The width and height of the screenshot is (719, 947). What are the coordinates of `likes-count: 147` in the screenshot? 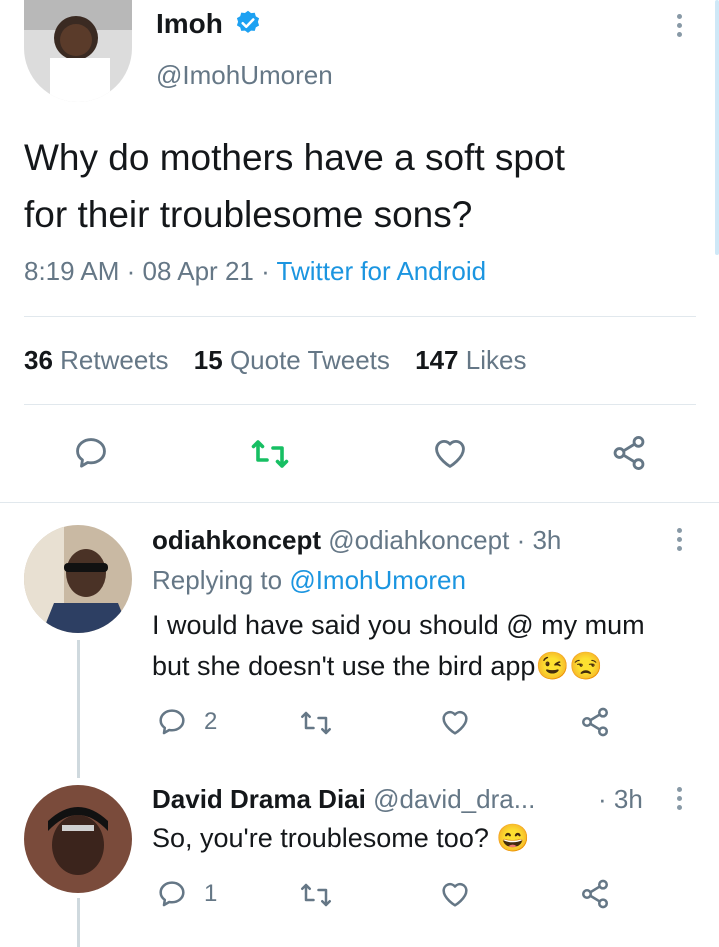 It's located at (437, 360).